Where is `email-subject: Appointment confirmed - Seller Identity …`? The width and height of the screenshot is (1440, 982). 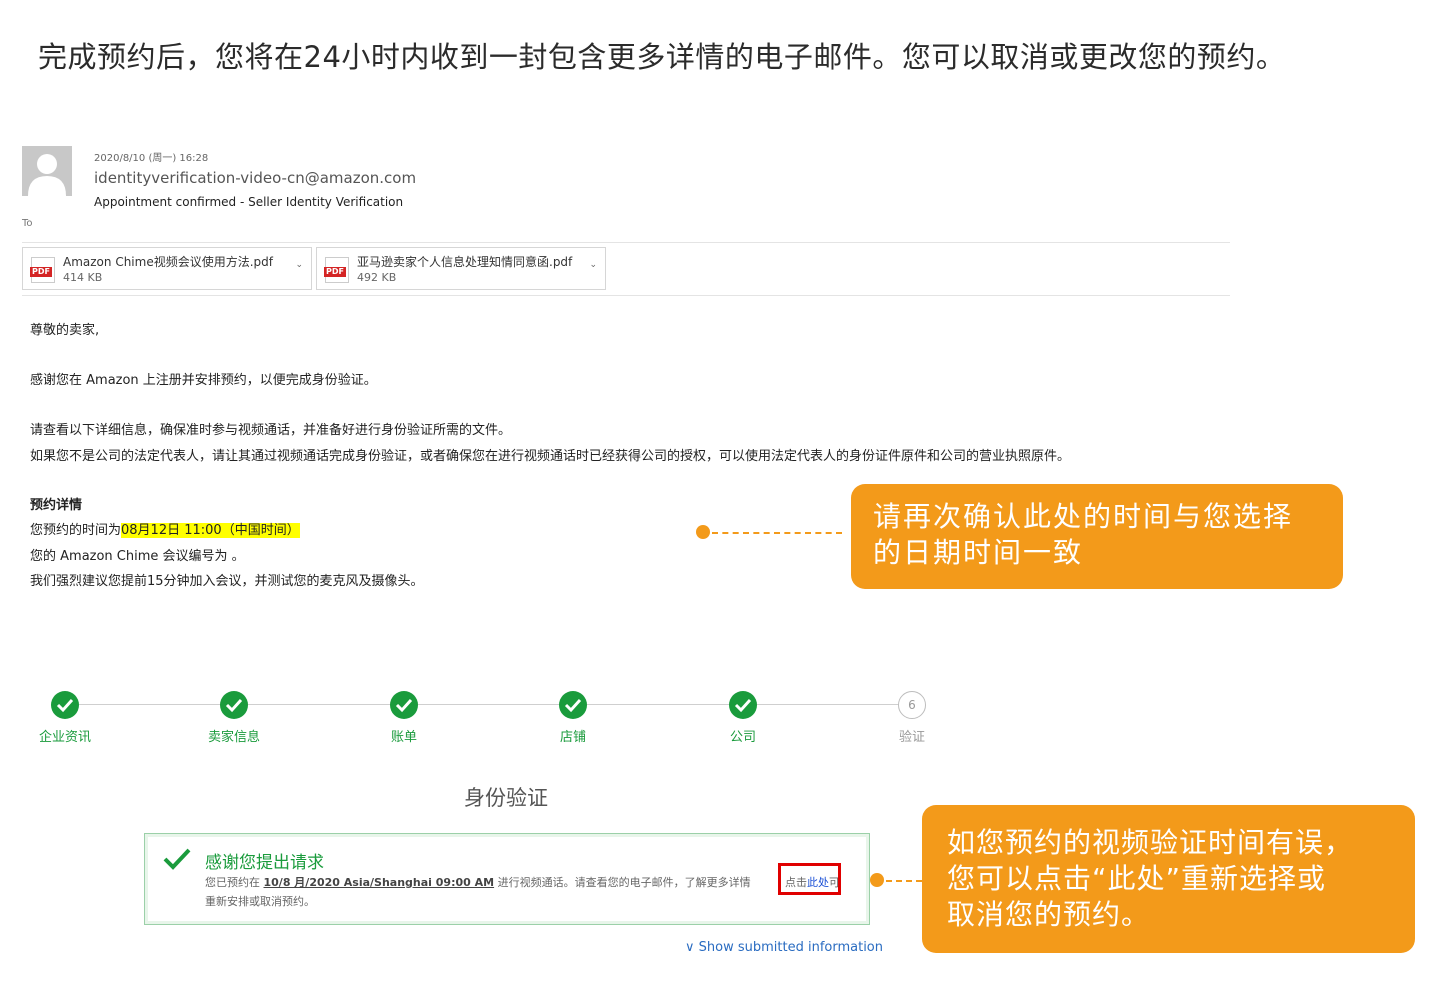
email-subject: Appointment confirmed - Seller Identity … is located at coordinates (249, 202).